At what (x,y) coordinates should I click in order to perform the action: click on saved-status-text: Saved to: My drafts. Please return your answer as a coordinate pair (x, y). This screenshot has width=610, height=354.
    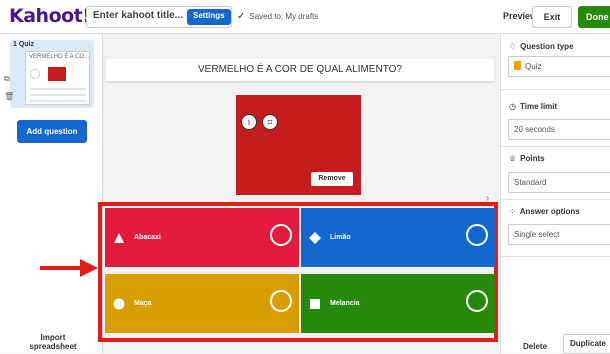
    Looking at the image, I should click on (284, 16).